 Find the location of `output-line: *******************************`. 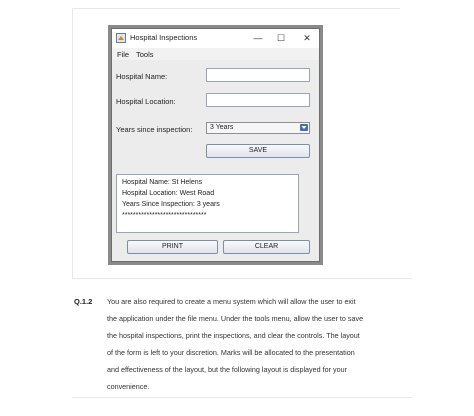

output-line: ******************************* is located at coordinates (164, 215).